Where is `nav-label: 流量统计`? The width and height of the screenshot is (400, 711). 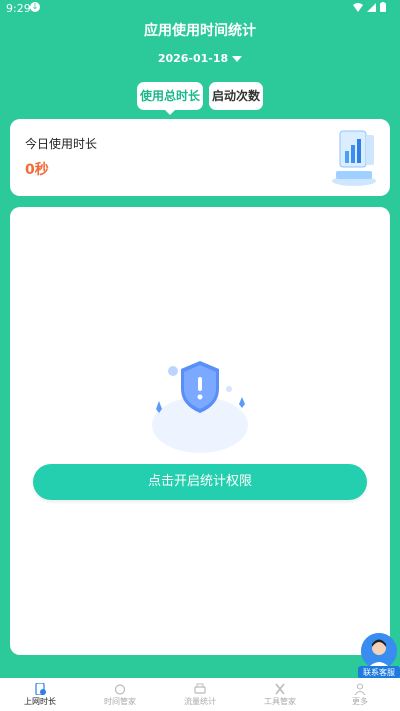 nav-label: 流量统计 is located at coordinates (200, 701).